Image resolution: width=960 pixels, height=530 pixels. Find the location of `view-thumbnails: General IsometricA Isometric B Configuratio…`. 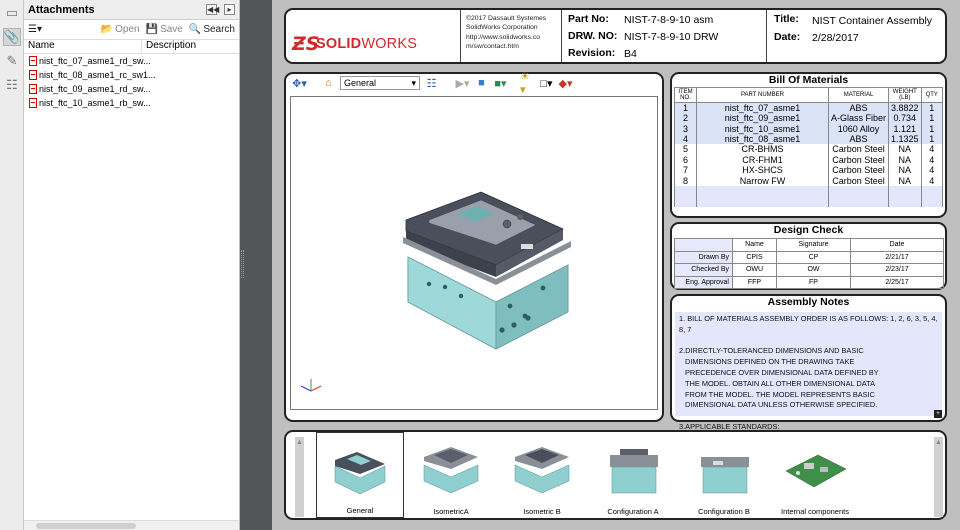

view-thumbnails: General IsometricA Isometric B Configuratio… is located at coordinates (587, 475).